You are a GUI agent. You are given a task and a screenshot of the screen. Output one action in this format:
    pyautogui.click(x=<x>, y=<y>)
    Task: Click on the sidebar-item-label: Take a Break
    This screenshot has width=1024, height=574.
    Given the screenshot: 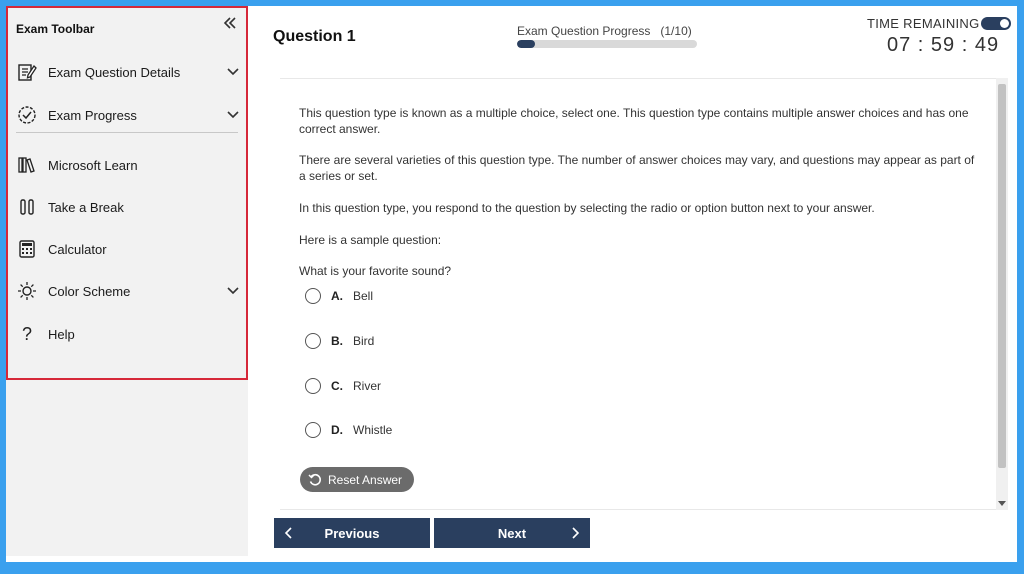 What is the action you would take?
    pyautogui.click(x=86, y=207)
    